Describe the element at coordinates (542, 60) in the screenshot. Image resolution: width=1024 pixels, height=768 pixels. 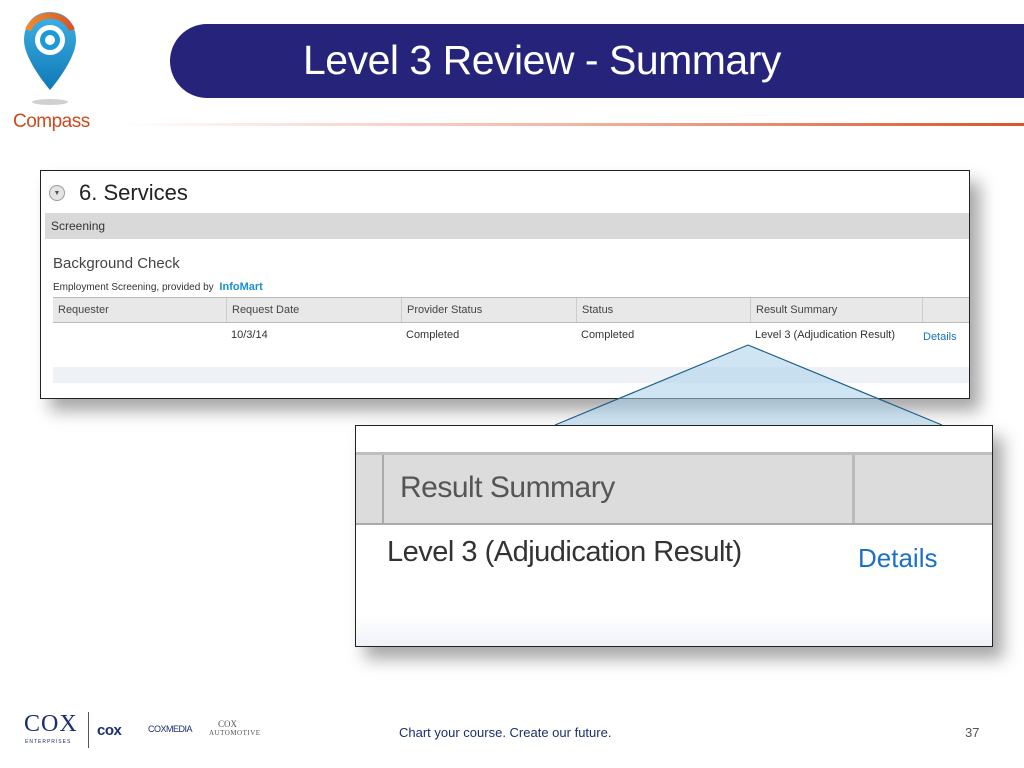
I see `page-title: Level 3 Review - Summary` at that location.